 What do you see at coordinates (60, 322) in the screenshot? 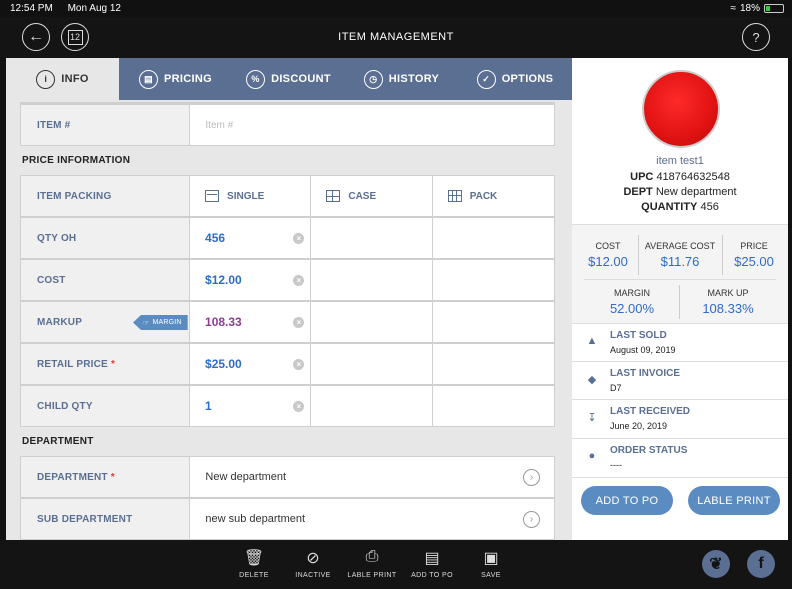
I see `markup-label: MARKUP` at bounding box center [60, 322].